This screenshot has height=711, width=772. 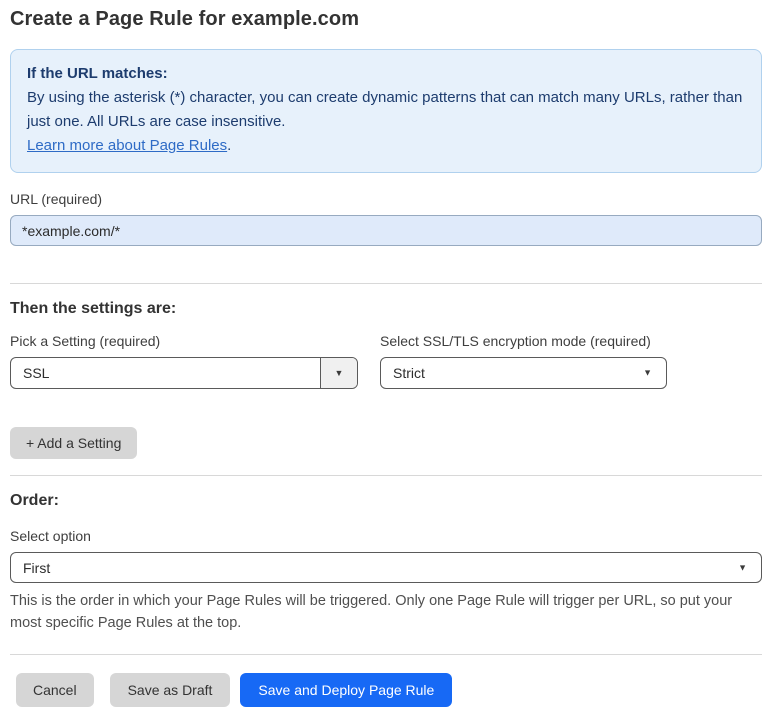 What do you see at coordinates (184, 373) in the screenshot?
I see `setting-picker-select: SSL ▼` at bounding box center [184, 373].